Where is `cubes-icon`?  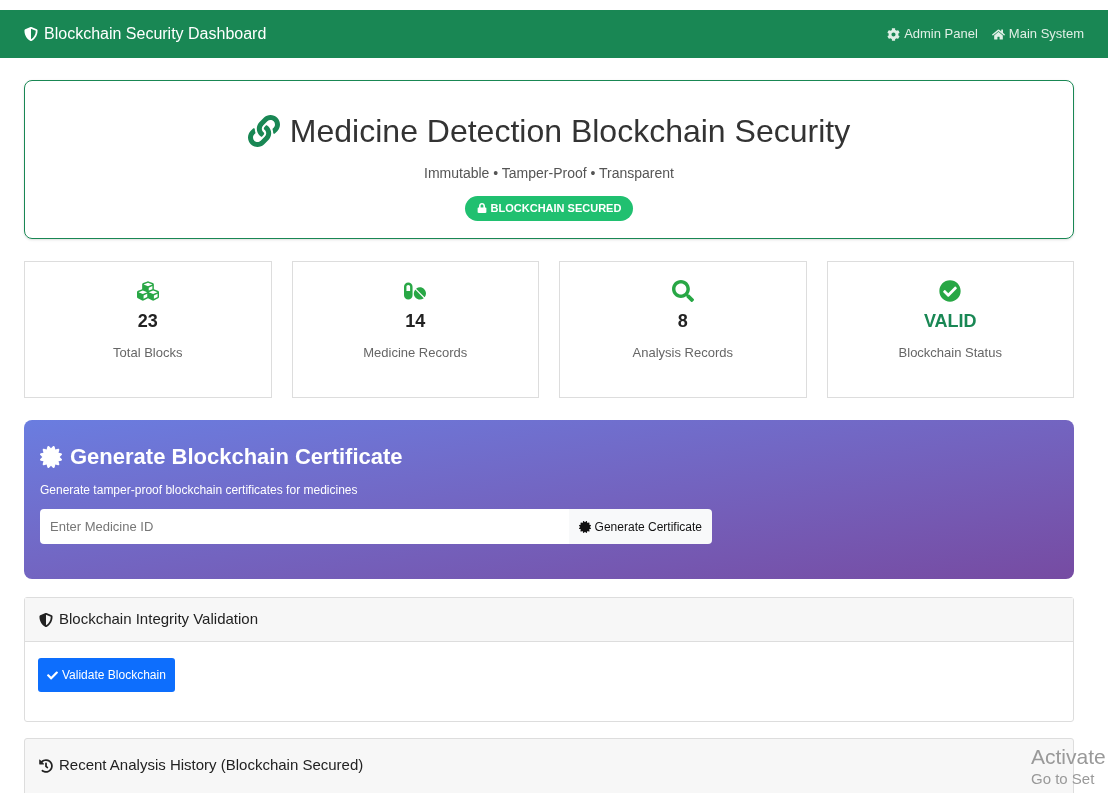
cubes-icon is located at coordinates (147, 291).